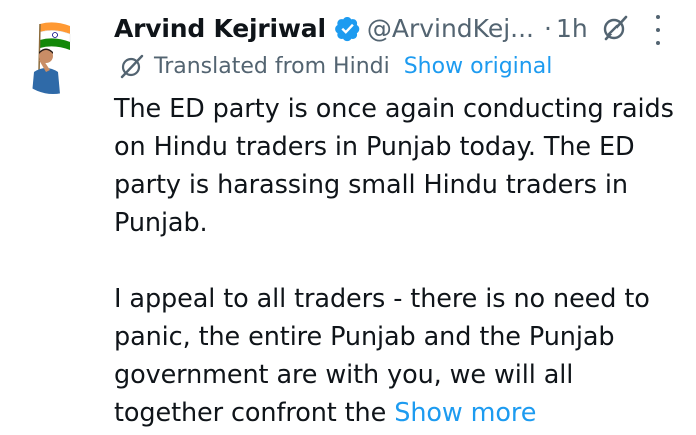 The image size is (696, 435). What do you see at coordinates (220, 28) in the screenshot?
I see `author-name: Arvind Kejriwal` at bounding box center [220, 28].